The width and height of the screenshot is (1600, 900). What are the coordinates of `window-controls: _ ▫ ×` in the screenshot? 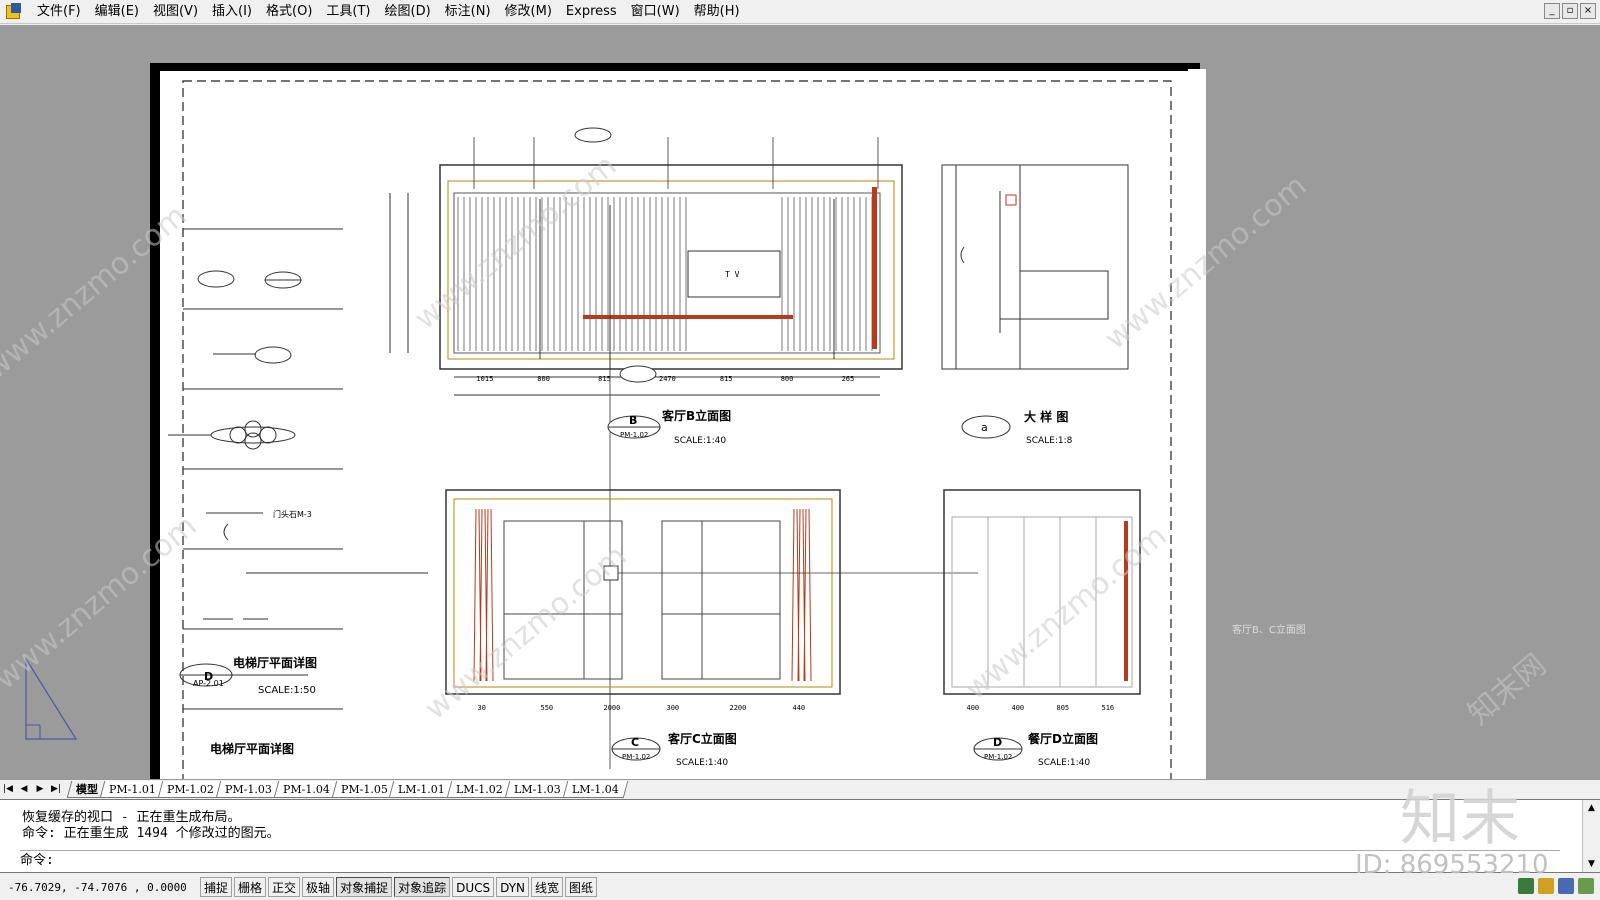 It's located at (1570, 11).